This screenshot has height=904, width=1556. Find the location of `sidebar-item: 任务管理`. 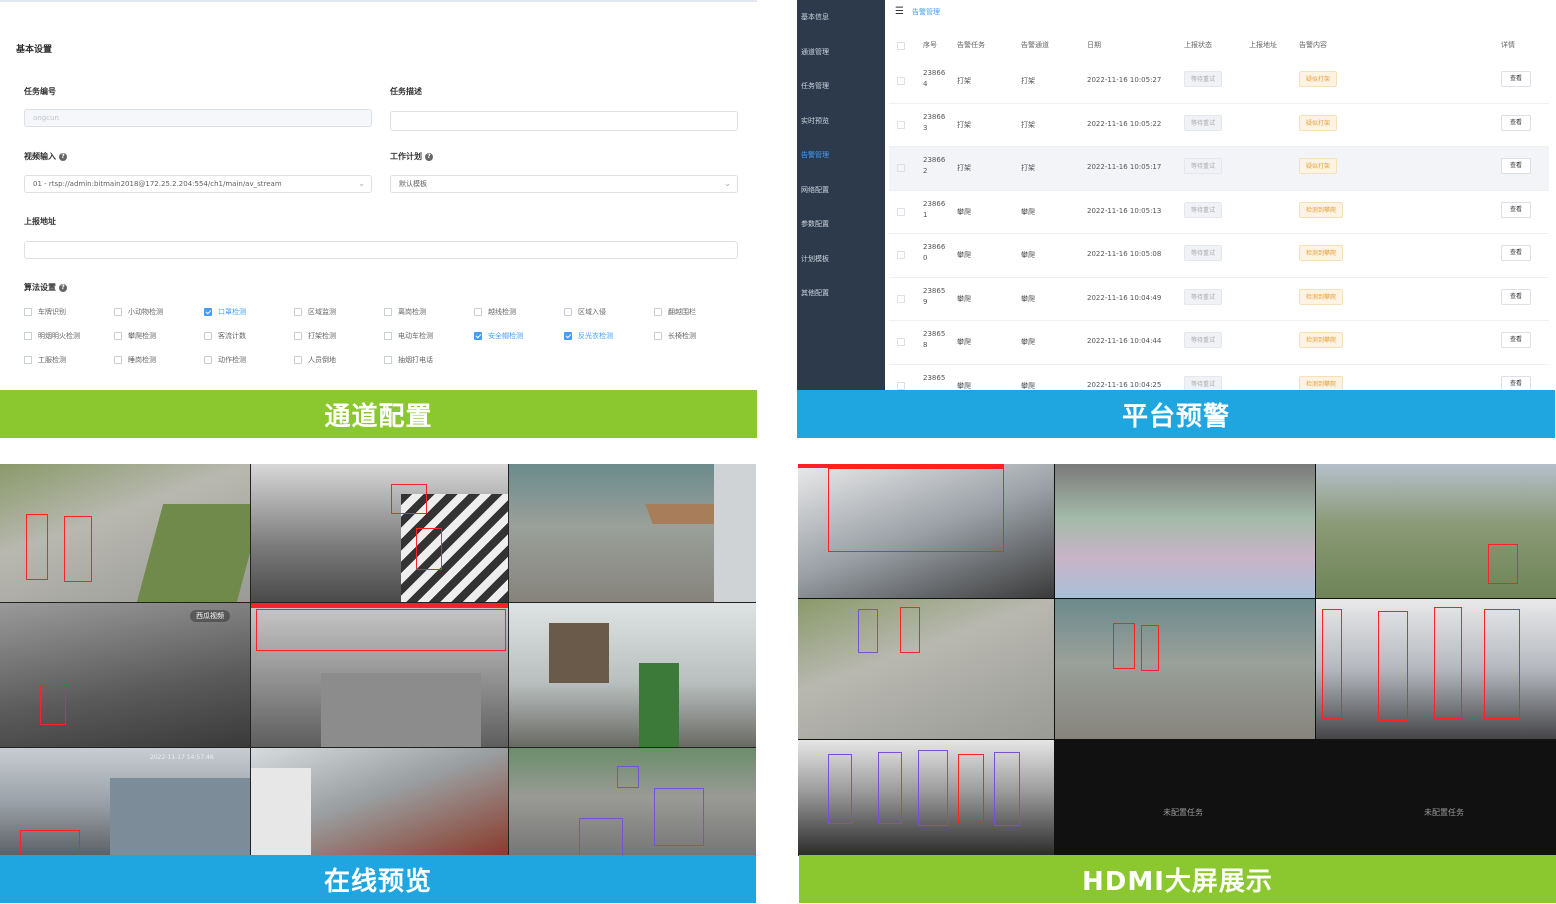

sidebar-item: 任务管理 is located at coordinates (841, 86).